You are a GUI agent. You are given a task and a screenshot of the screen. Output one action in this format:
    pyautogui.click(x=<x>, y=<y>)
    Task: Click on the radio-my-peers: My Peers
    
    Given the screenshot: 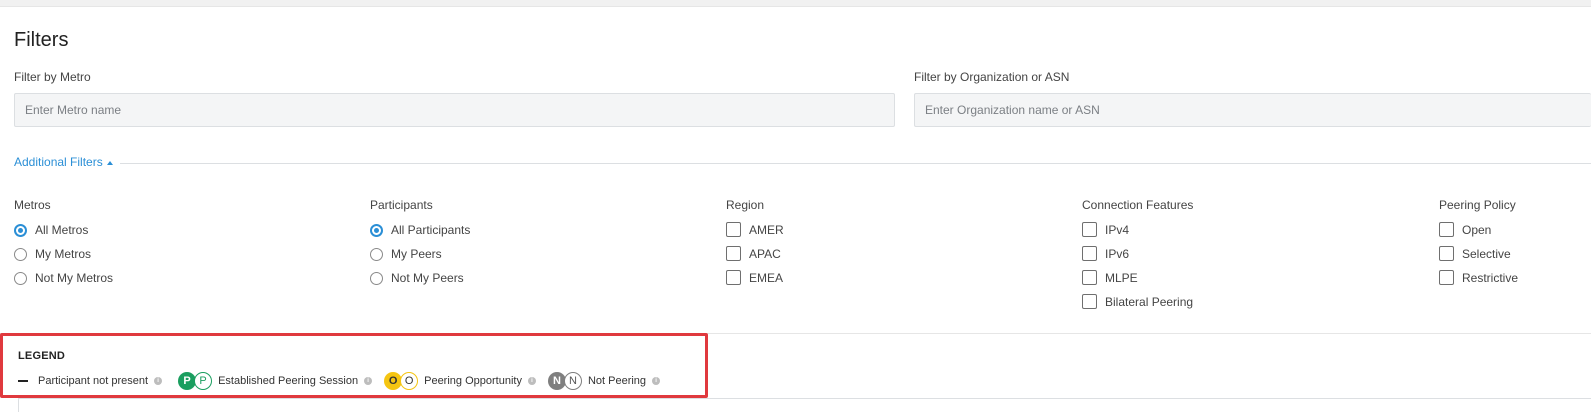 What is the action you would take?
    pyautogui.click(x=406, y=254)
    